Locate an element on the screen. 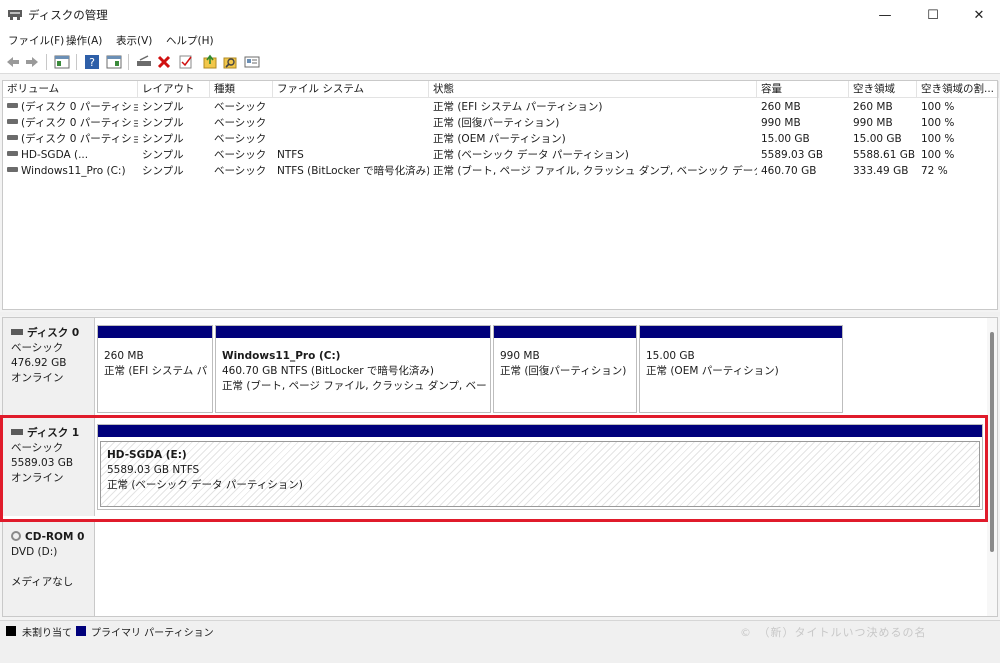 This screenshot has height=663, width=1000. disk1-name: ディスク 1 is located at coordinates (53, 433).